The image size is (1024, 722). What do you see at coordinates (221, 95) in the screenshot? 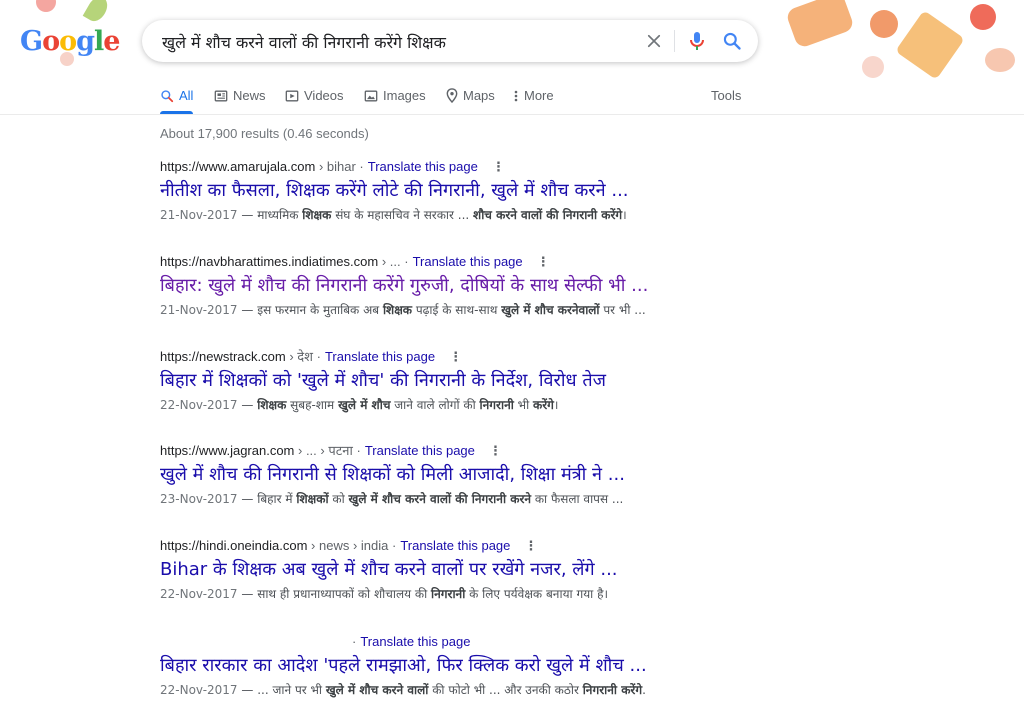
I see `news-icon` at bounding box center [221, 95].